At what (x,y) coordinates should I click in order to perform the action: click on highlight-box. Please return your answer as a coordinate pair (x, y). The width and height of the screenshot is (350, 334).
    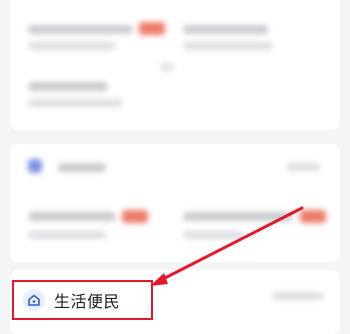
    Looking at the image, I should click on (82, 300).